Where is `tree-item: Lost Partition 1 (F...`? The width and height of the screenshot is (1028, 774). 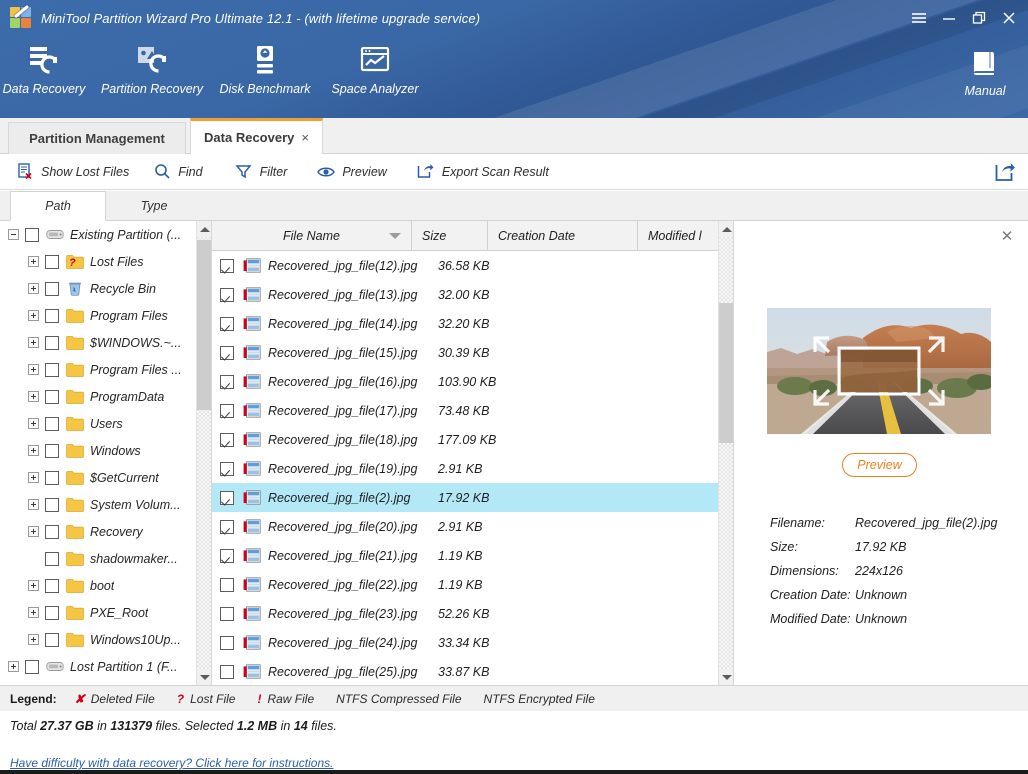
tree-item: Lost Partition 1 (F... is located at coordinates (98, 666).